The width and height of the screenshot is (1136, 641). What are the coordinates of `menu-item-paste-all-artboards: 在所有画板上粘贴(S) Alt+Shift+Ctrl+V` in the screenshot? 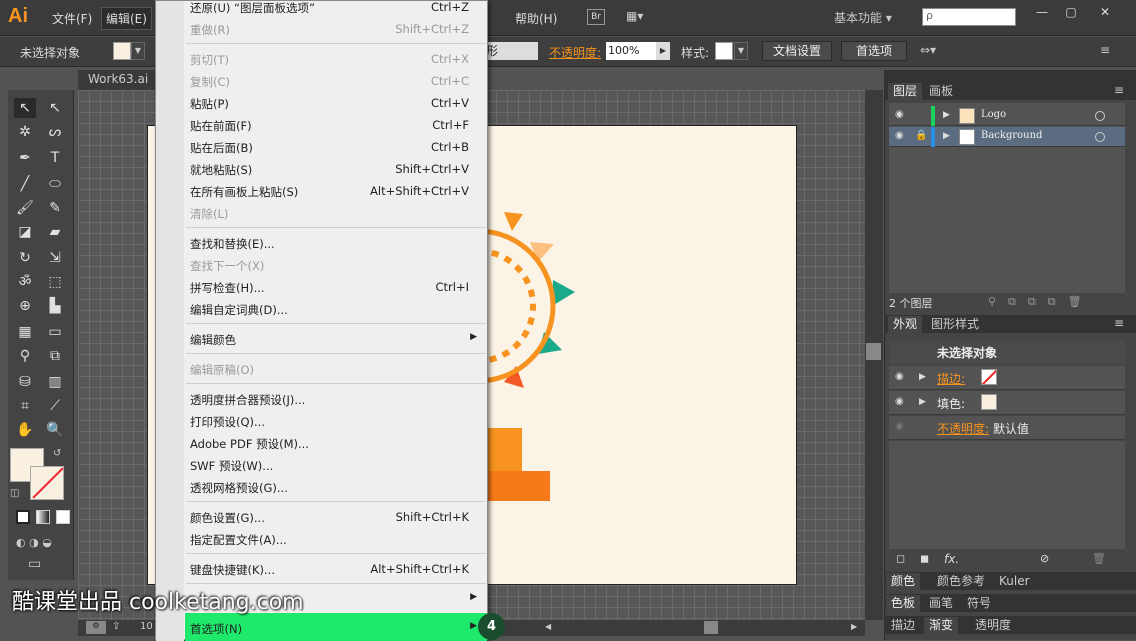 It's located at (321, 191).